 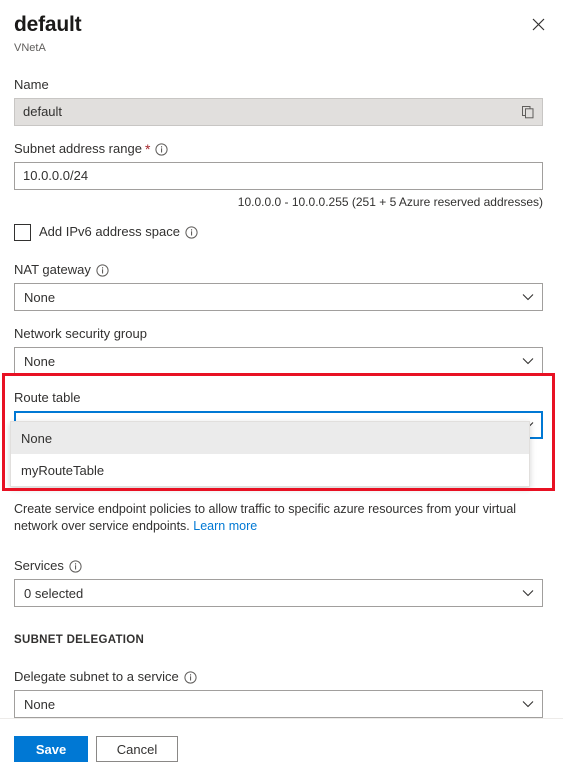 I want to click on panel-header: default VNetA, so click(x=281, y=28).